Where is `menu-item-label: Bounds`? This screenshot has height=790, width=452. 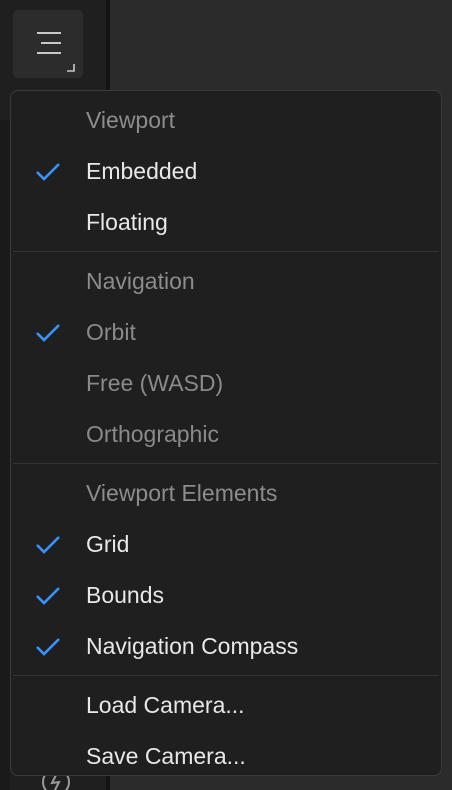
menu-item-label: Bounds is located at coordinates (125, 595).